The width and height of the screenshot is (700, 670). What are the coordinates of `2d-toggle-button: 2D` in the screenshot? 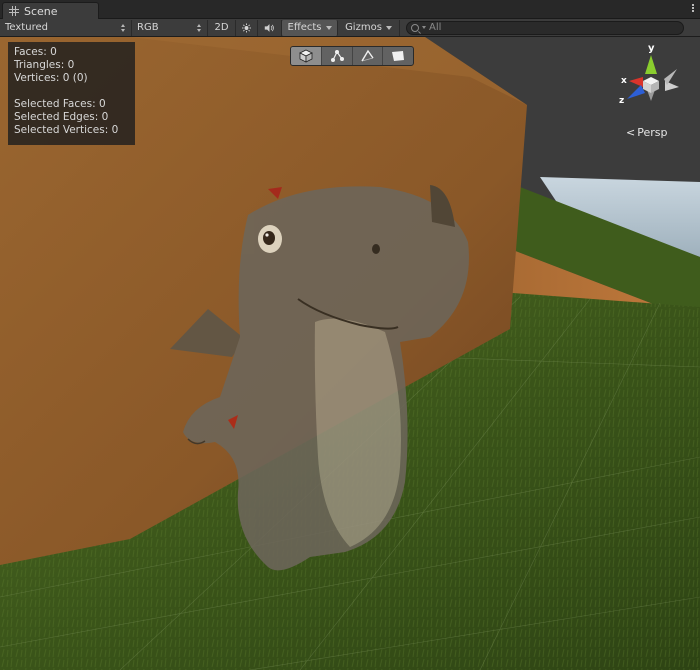 It's located at (222, 27).